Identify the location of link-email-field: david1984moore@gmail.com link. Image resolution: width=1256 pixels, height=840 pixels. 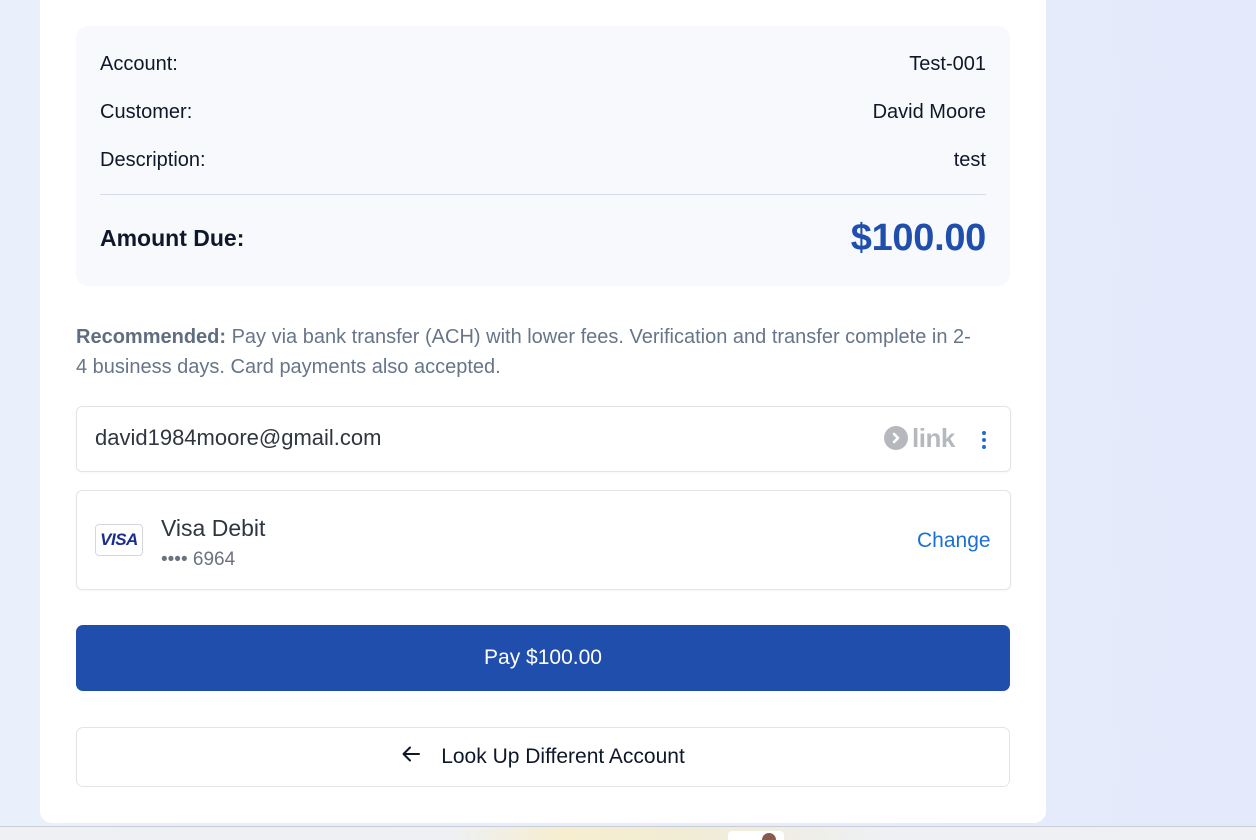
(543, 439).